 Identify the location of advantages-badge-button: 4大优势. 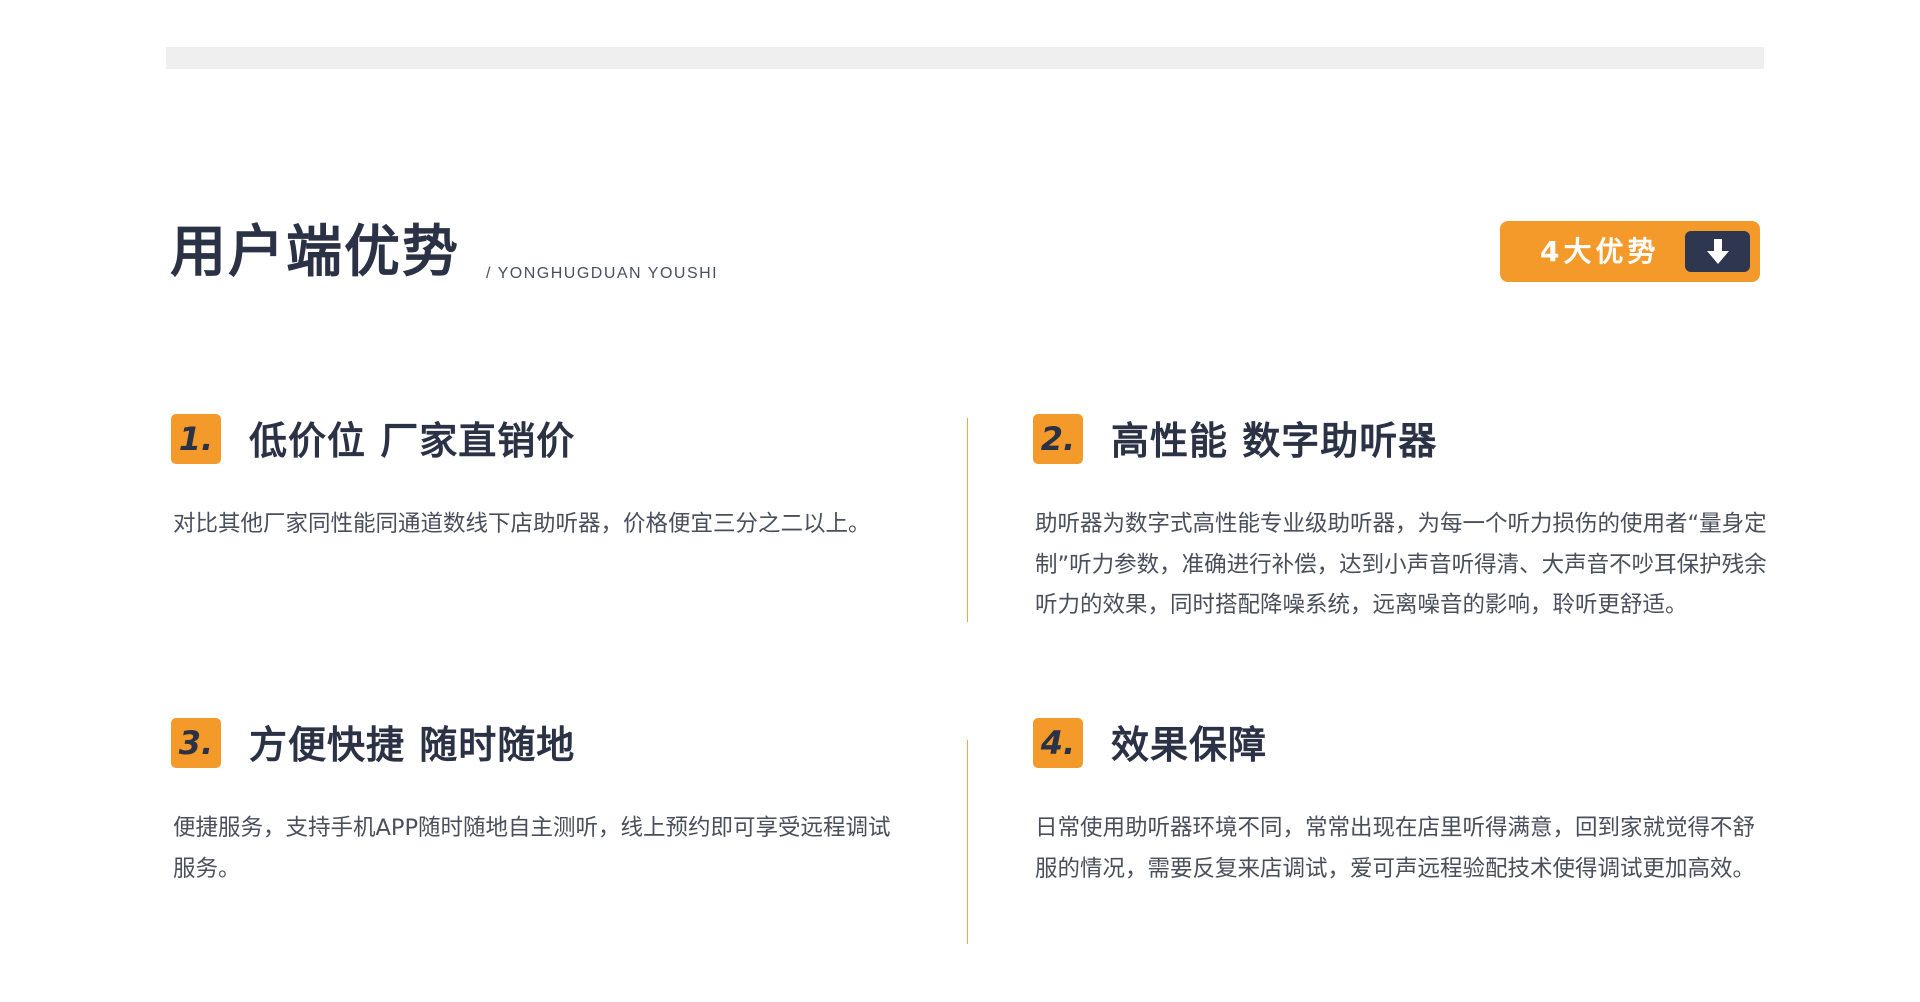
(1630, 251).